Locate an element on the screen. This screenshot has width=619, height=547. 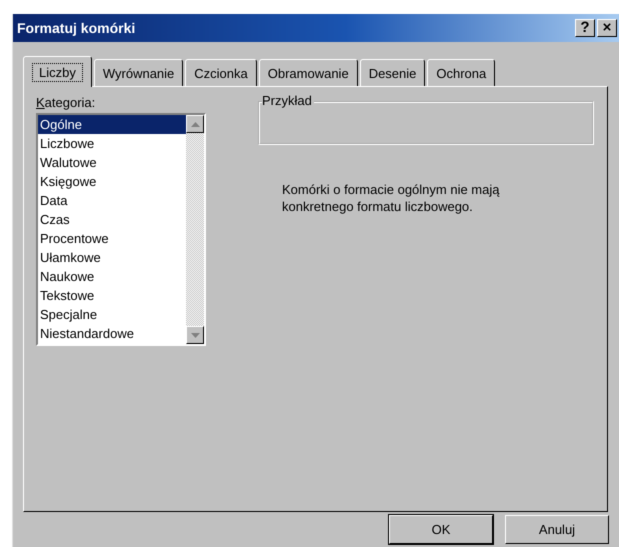
scroll-down-button is located at coordinates (195, 335).